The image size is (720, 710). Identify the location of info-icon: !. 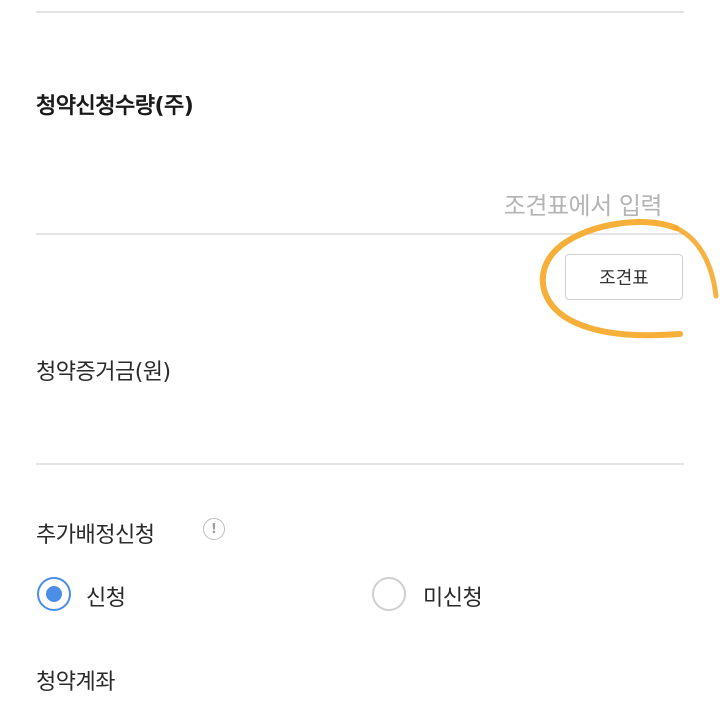
(214, 529).